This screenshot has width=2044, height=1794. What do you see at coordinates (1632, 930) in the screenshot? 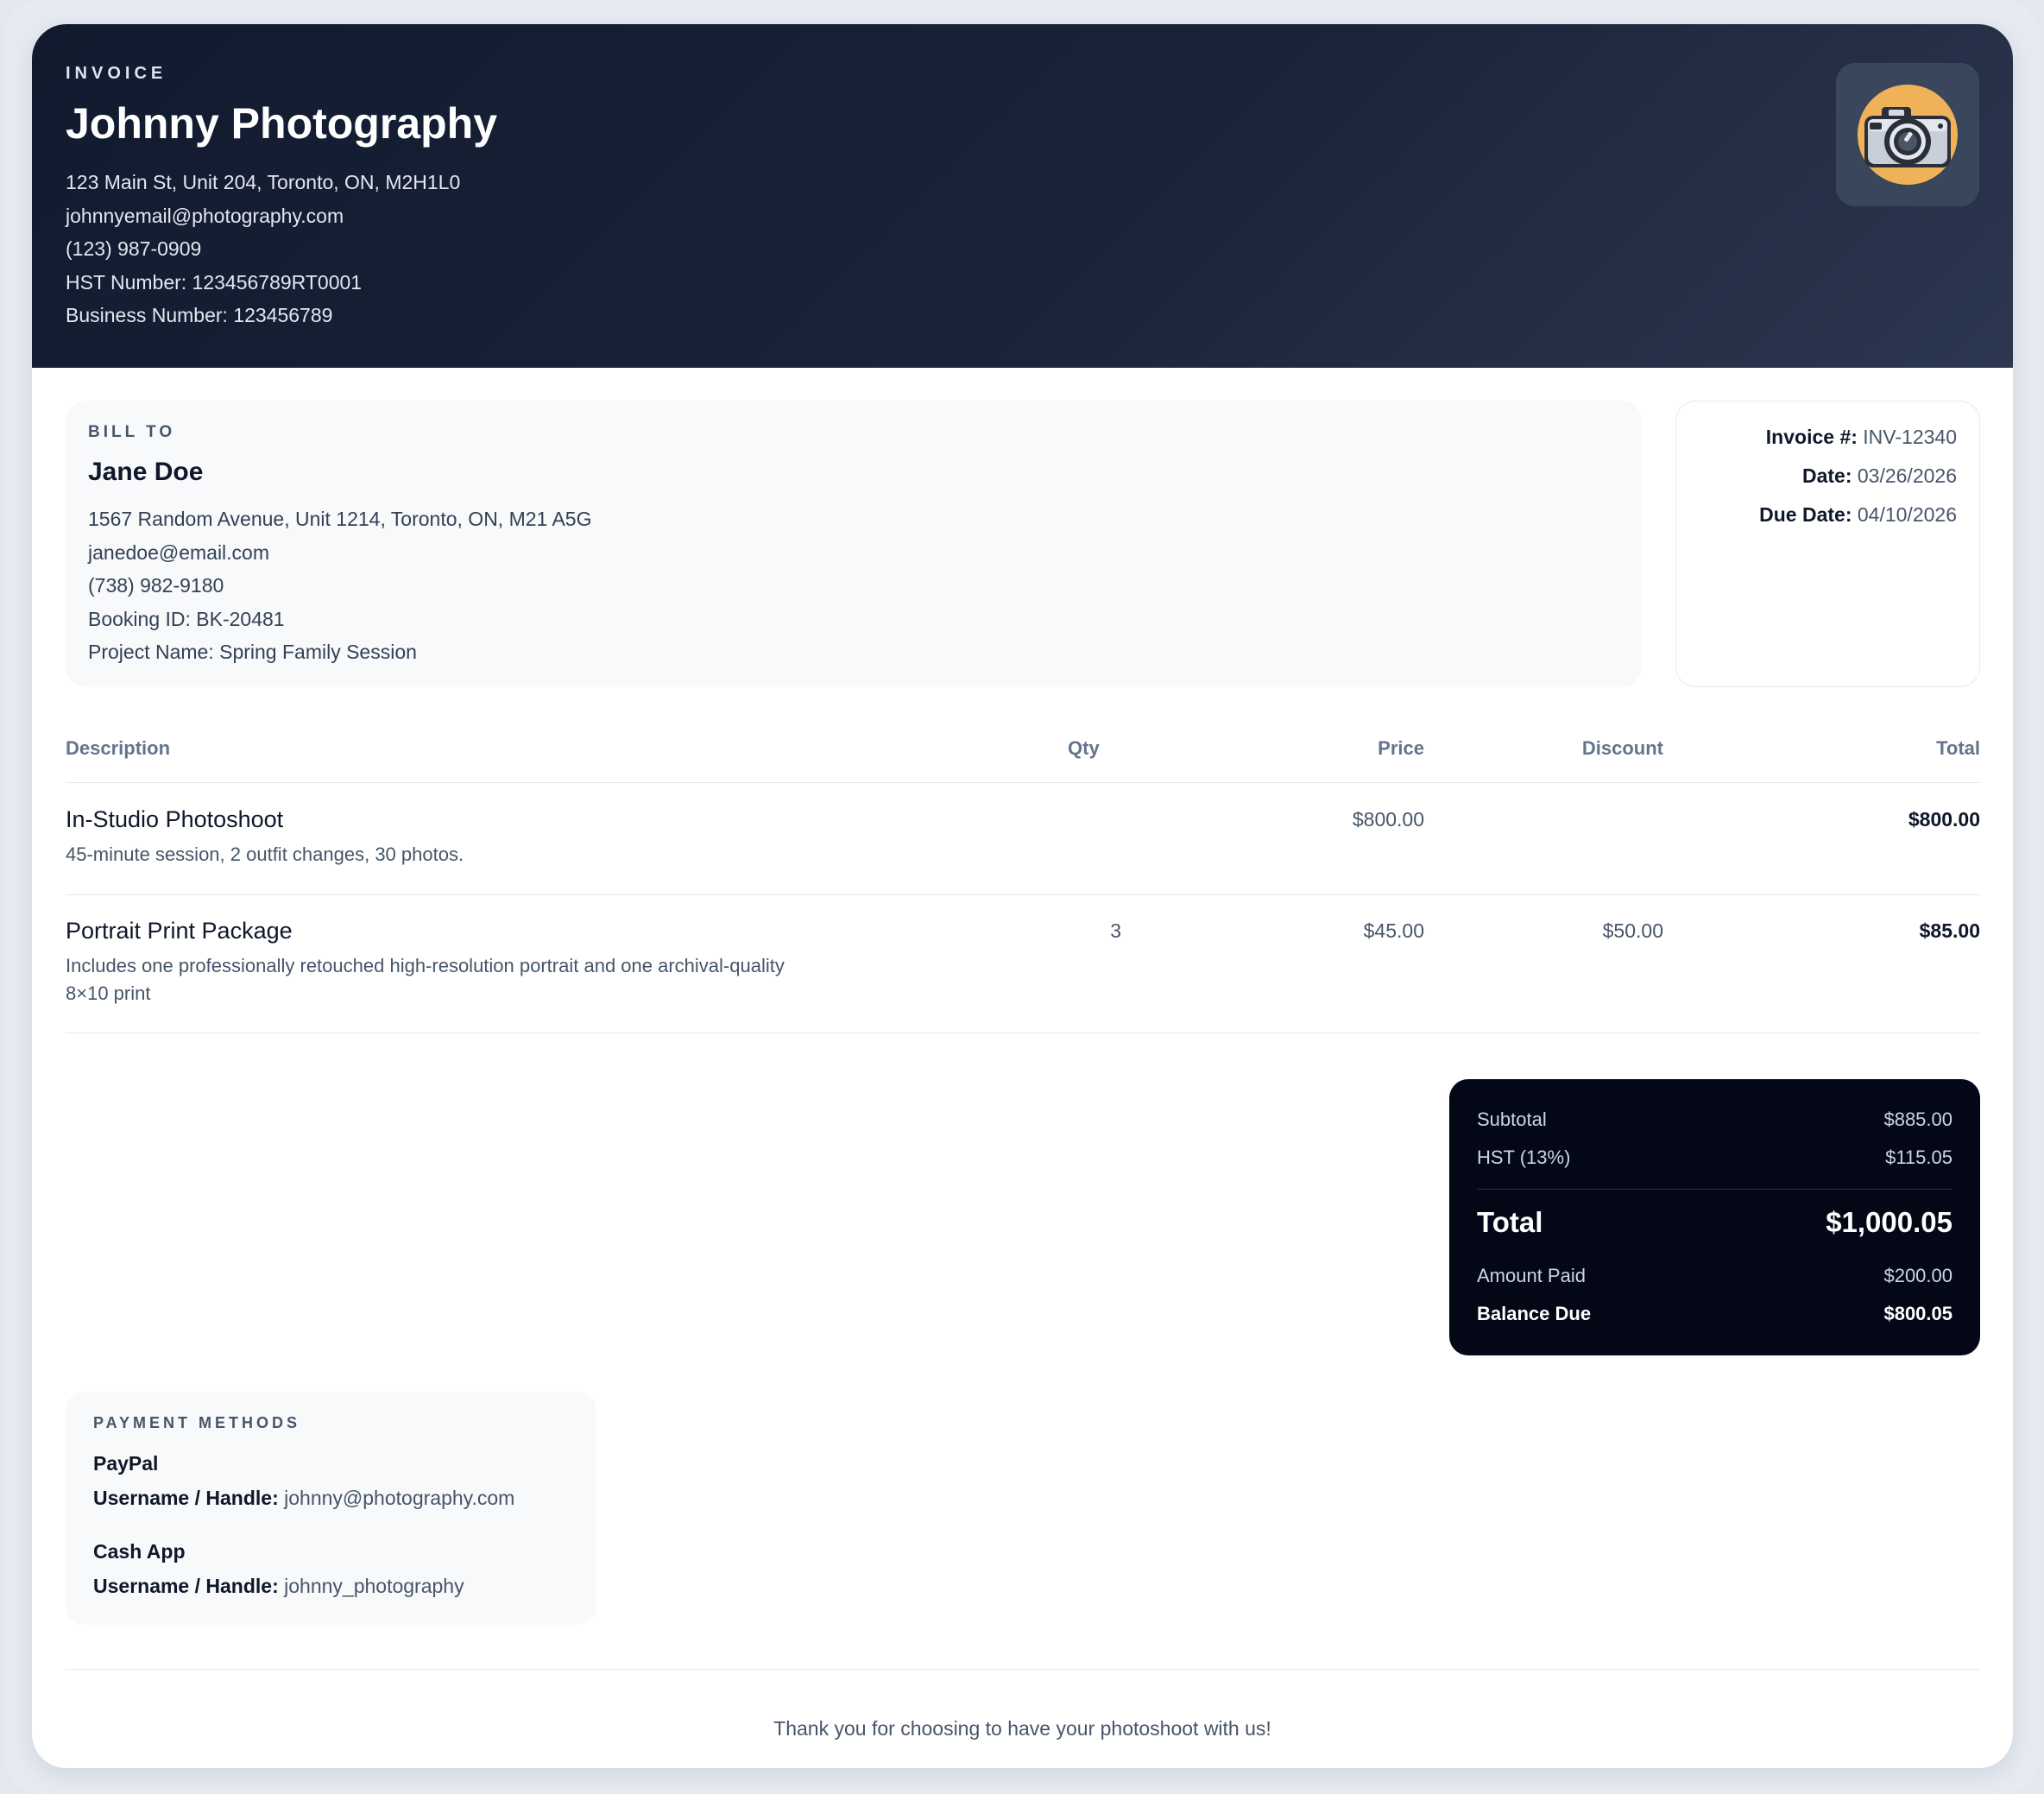
I see `item-discount: $50.00` at bounding box center [1632, 930].